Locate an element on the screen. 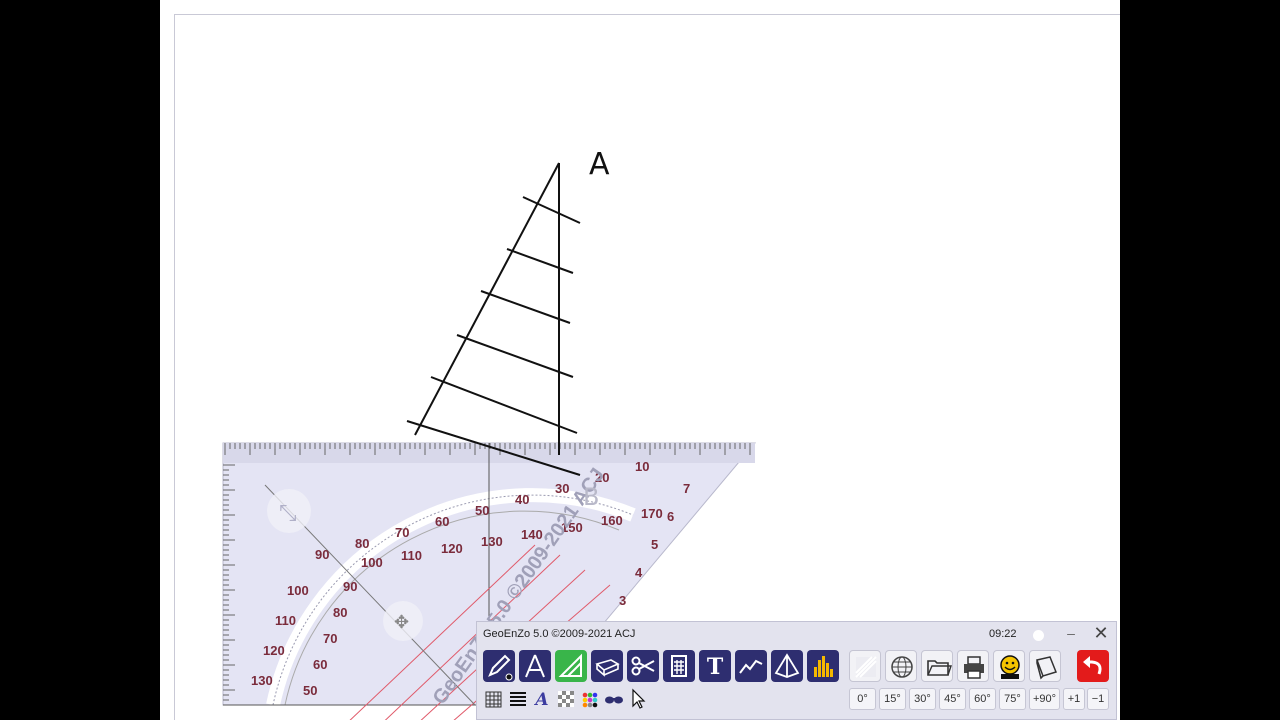 This screenshot has height=720, width=1280. angle-60-button: 60° is located at coordinates (982, 699).